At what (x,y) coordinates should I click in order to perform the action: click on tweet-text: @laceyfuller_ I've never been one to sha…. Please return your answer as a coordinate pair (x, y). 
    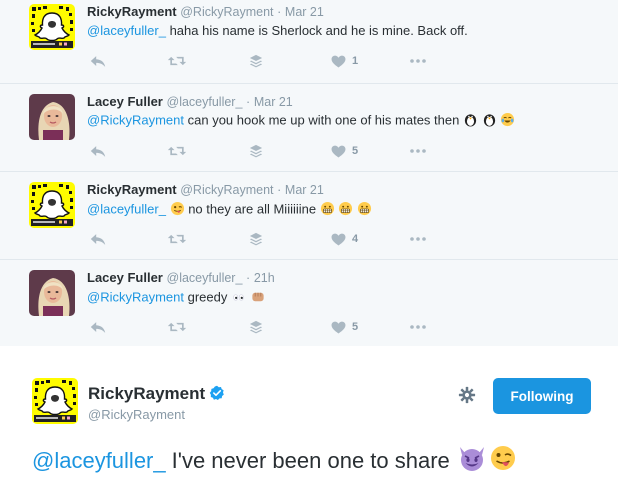
    Looking at the image, I should click on (274, 461).